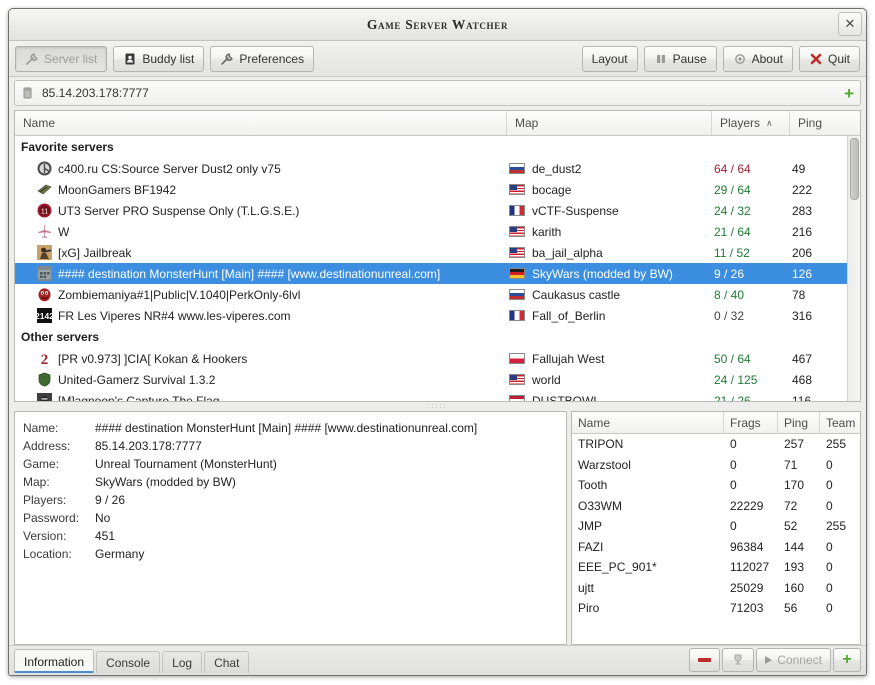  What do you see at coordinates (45, 536) in the screenshot?
I see `info-row-label: Version:` at bounding box center [45, 536].